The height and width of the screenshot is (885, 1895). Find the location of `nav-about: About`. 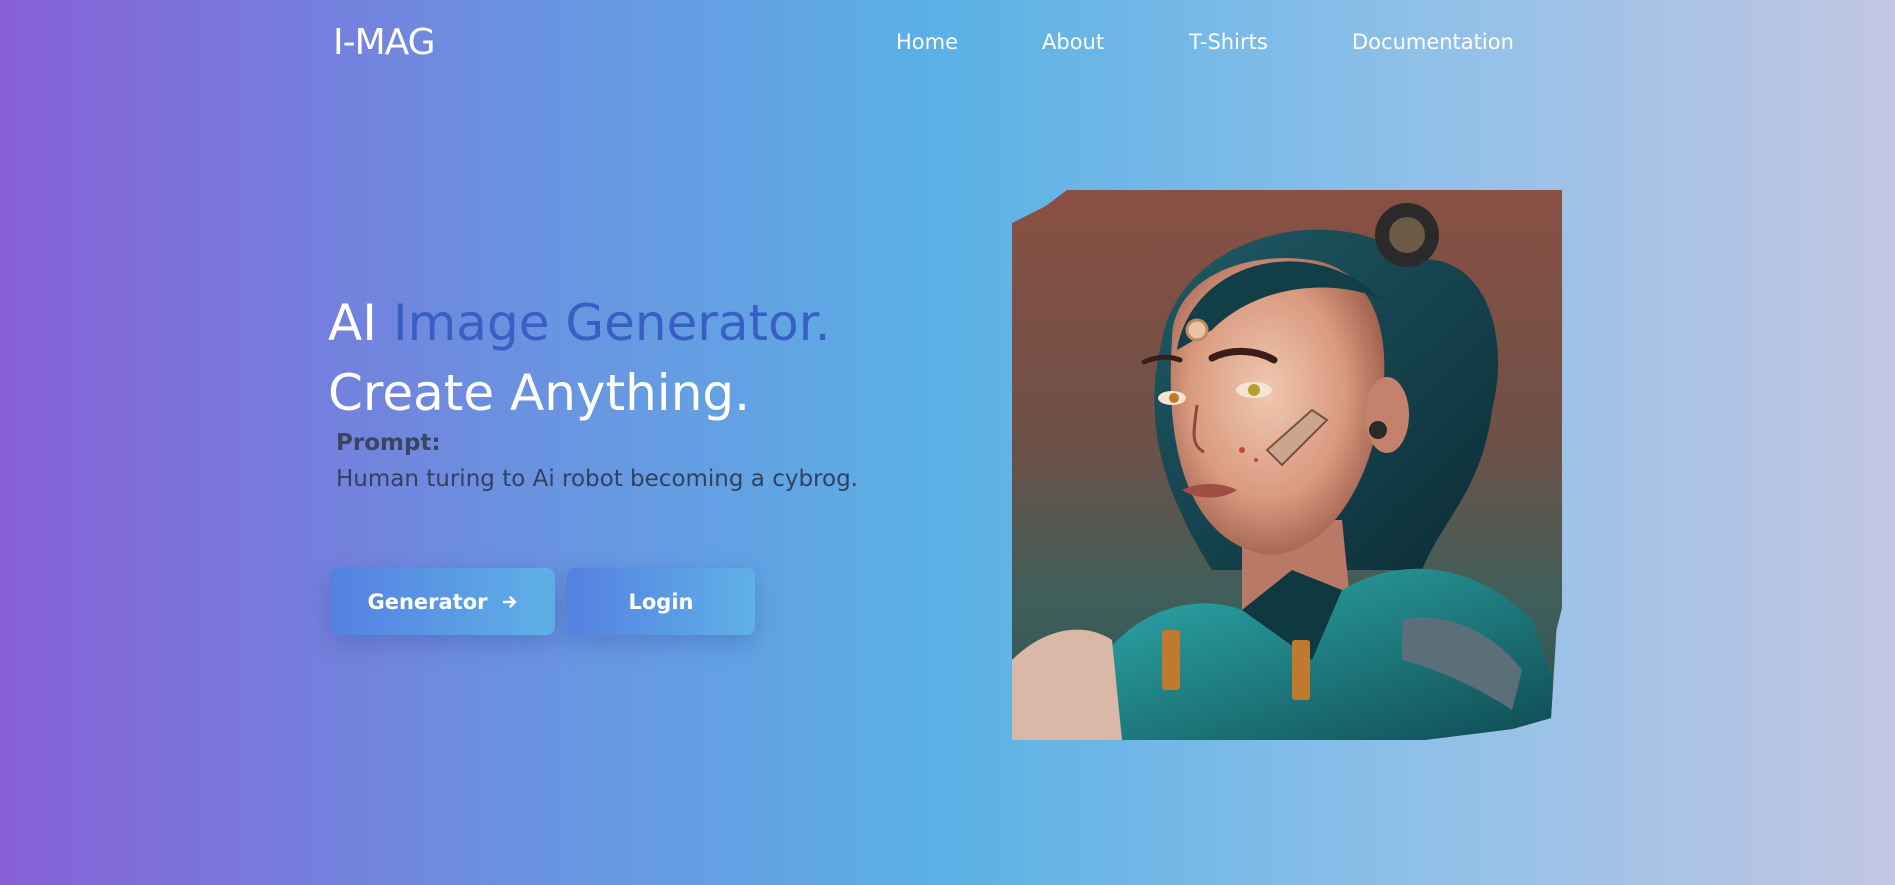

nav-about: About is located at coordinates (1073, 42).